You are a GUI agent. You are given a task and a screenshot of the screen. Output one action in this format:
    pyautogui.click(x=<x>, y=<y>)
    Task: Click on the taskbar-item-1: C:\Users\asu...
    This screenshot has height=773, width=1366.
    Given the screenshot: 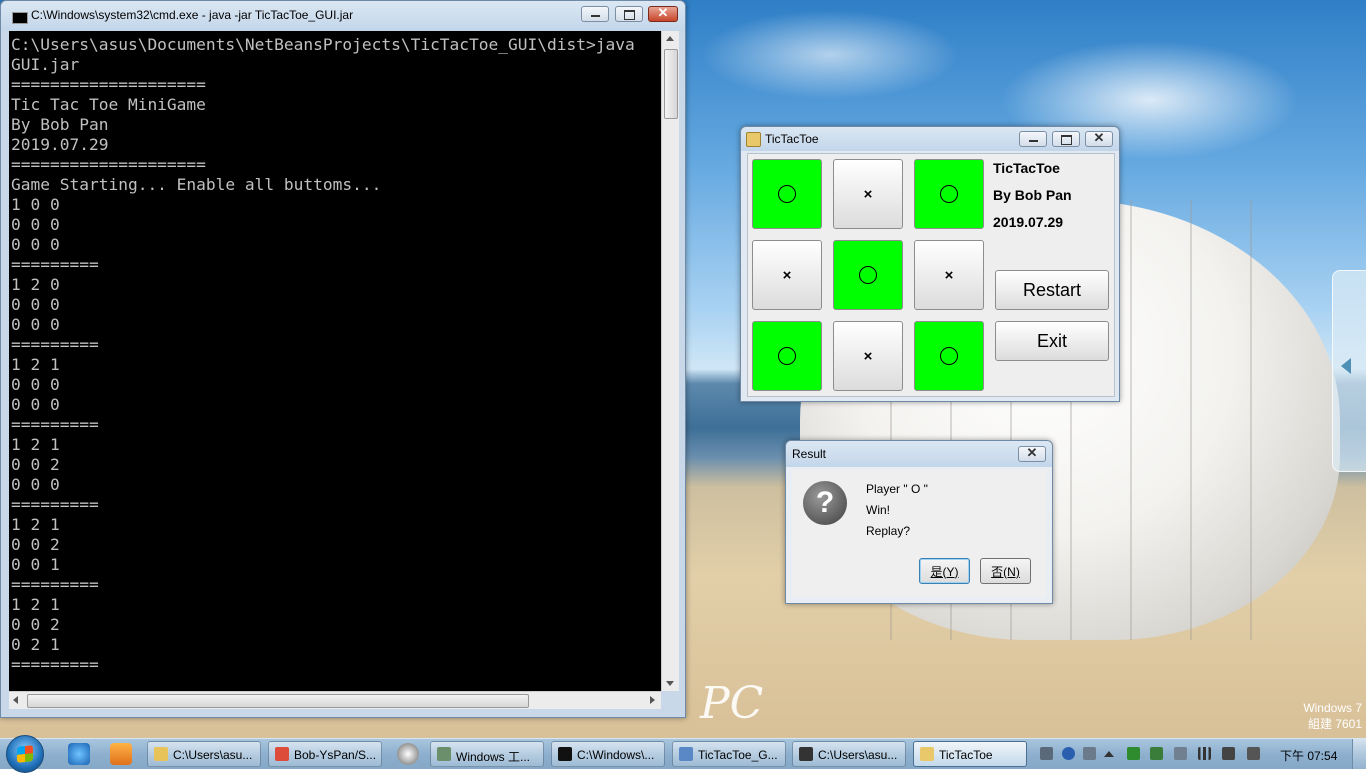 What is the action you would take?
    pyautogui.click(x=204, y=754)
    